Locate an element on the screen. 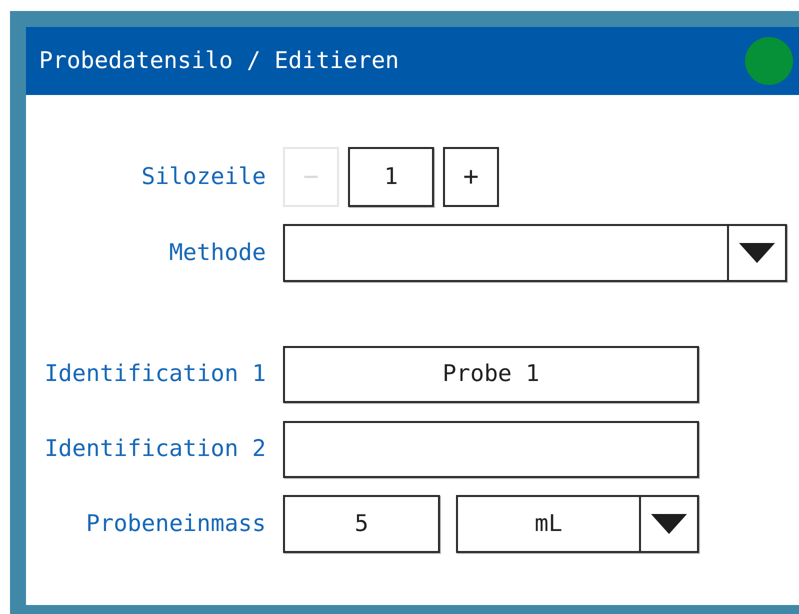 This screenshot has height=614, width=799. field-label: Silozeile is located at coordinates (203, 177).